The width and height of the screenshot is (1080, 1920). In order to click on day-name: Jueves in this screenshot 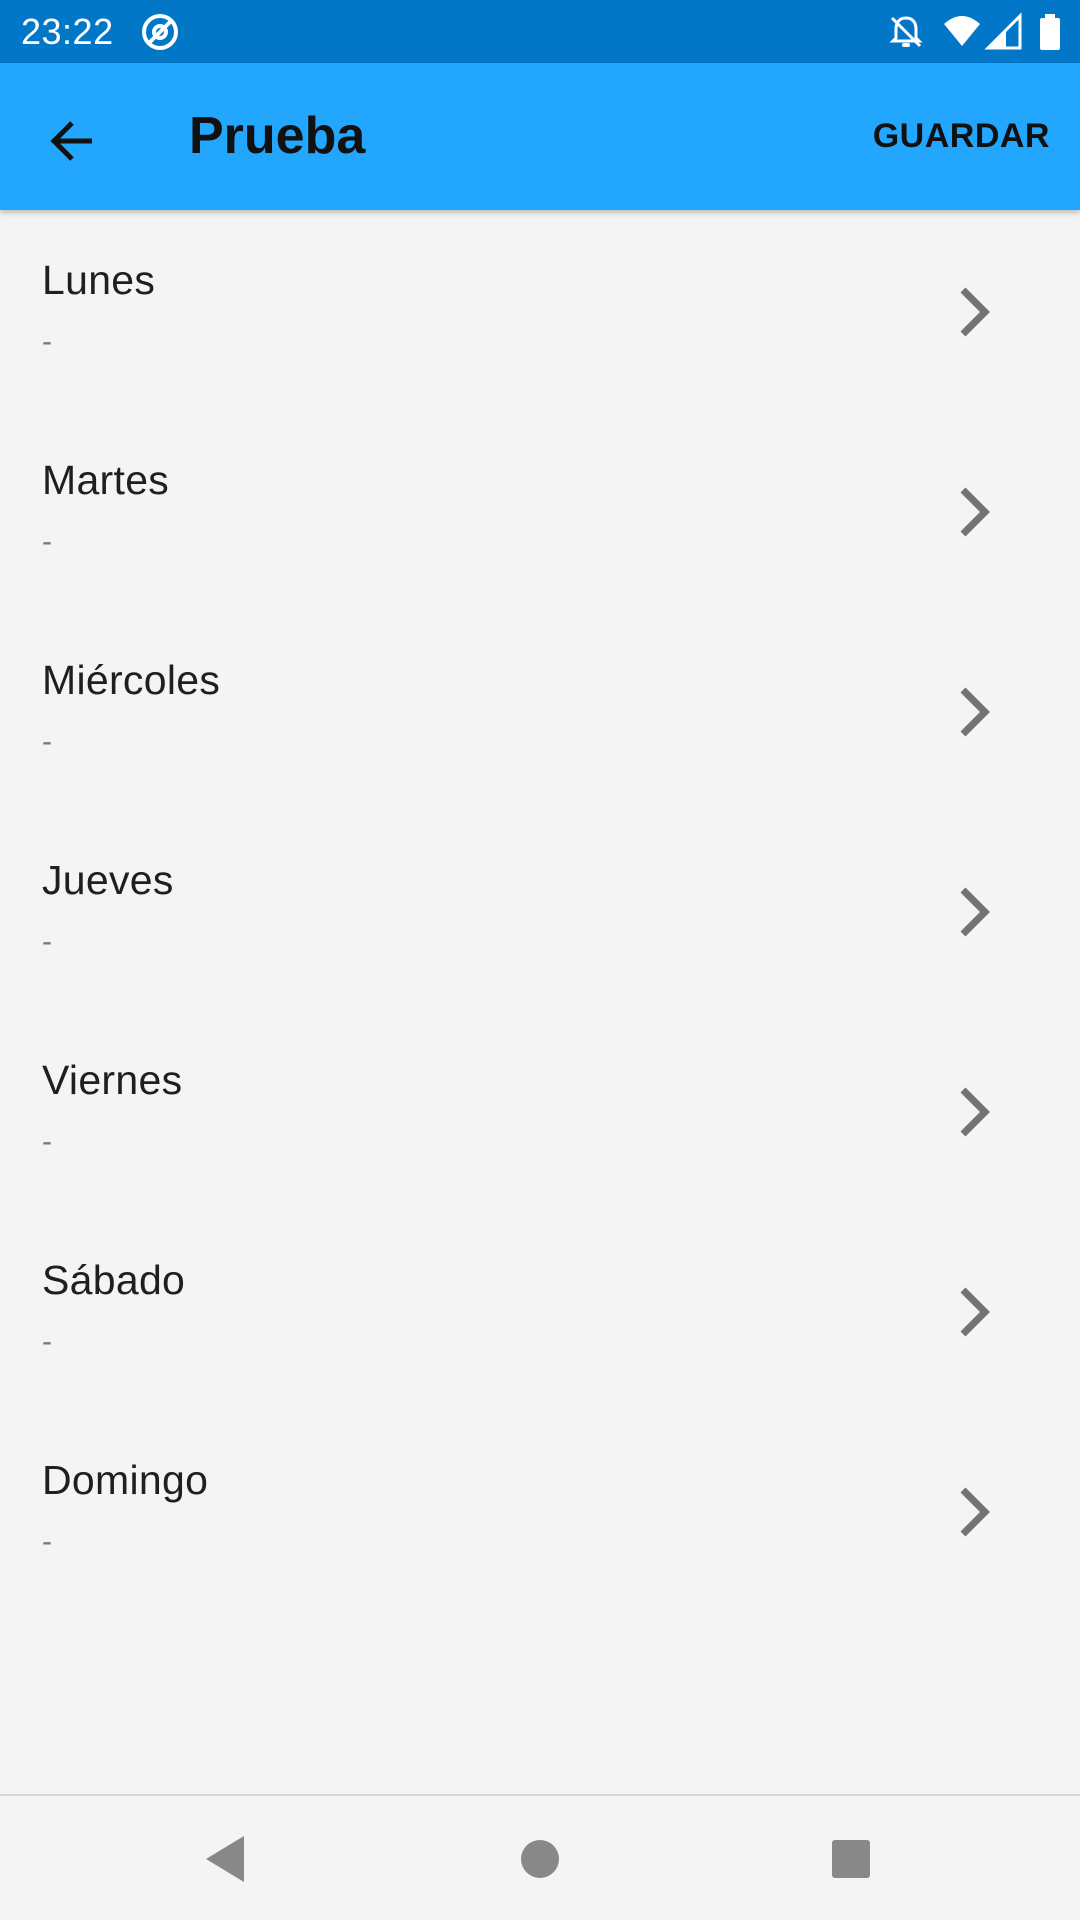, I will do `click(108, 880)`.